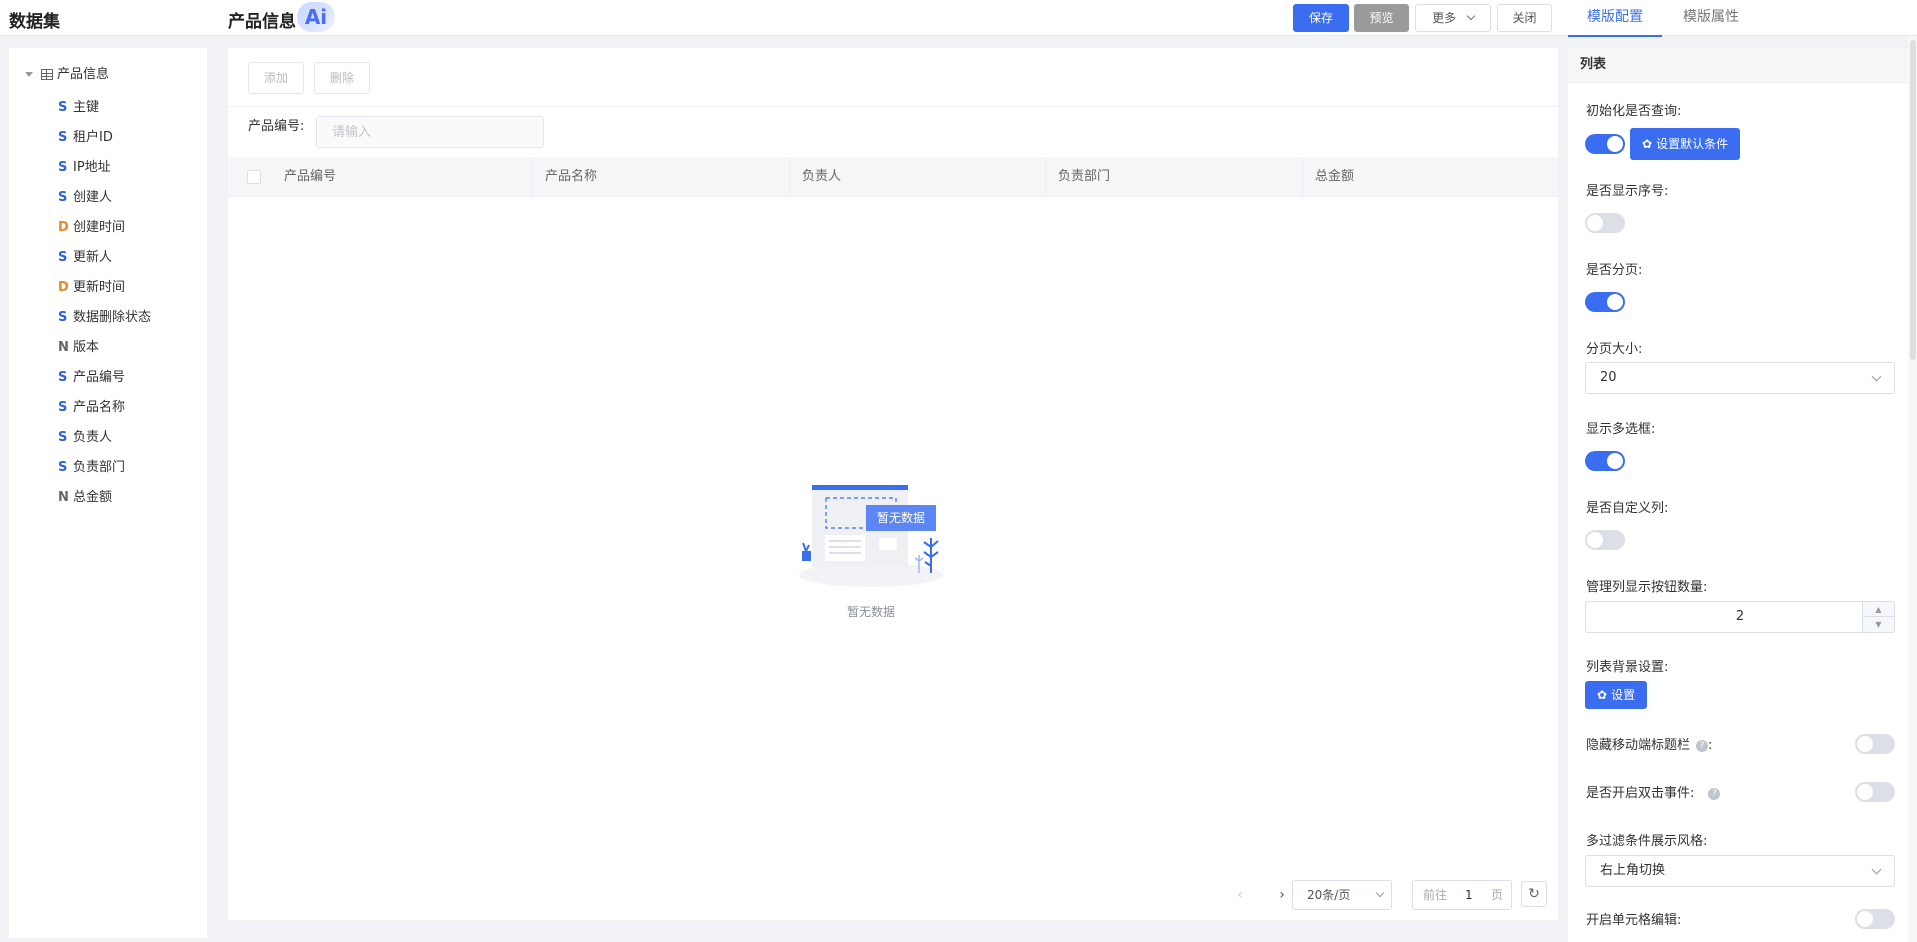  I want to click on scrollbar-thumb, so click(1913, 200).